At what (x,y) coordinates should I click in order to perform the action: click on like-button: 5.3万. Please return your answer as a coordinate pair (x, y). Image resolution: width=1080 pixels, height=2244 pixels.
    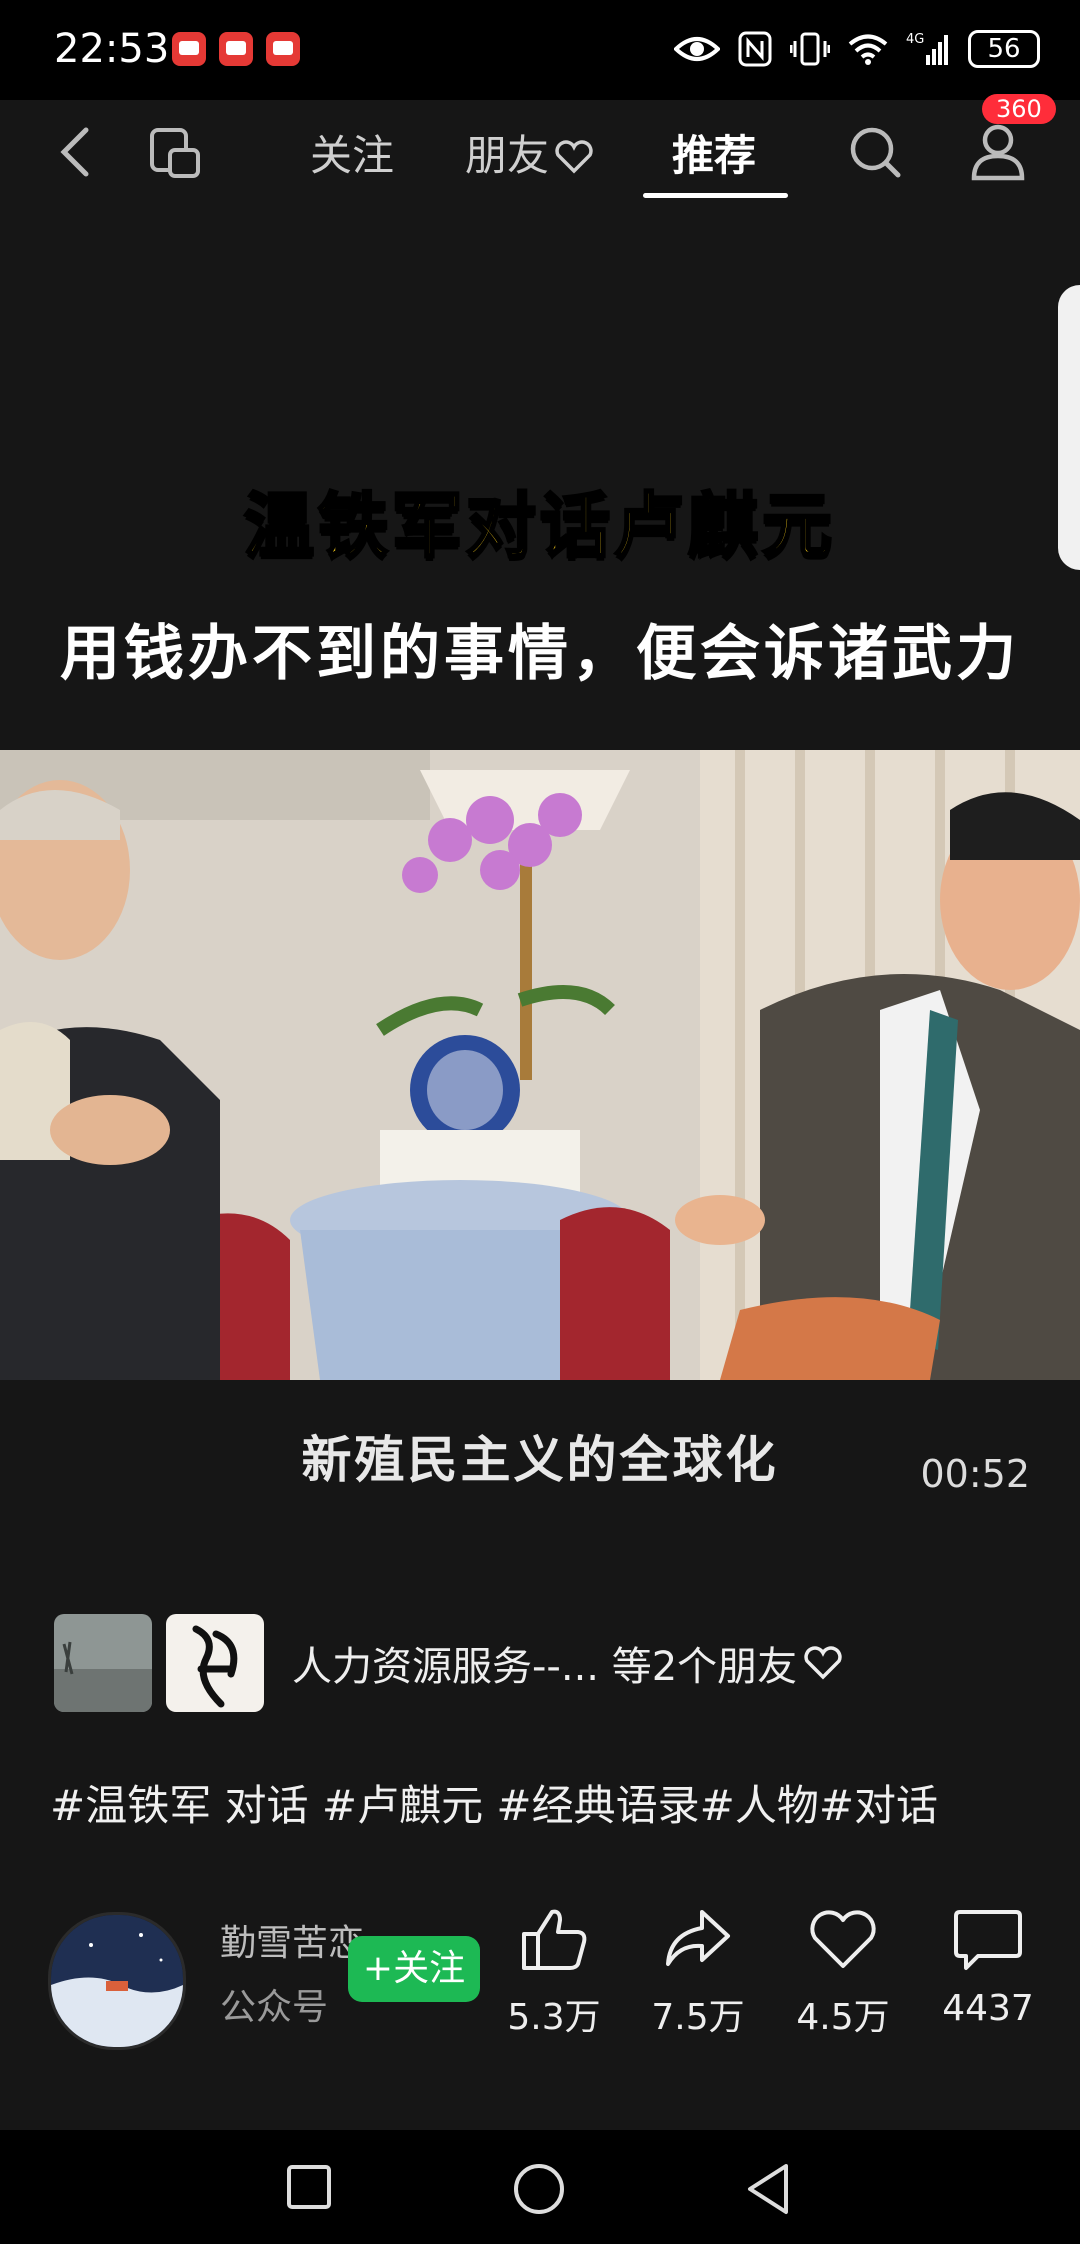
    Looking at the image, I should click on (554, 1972).